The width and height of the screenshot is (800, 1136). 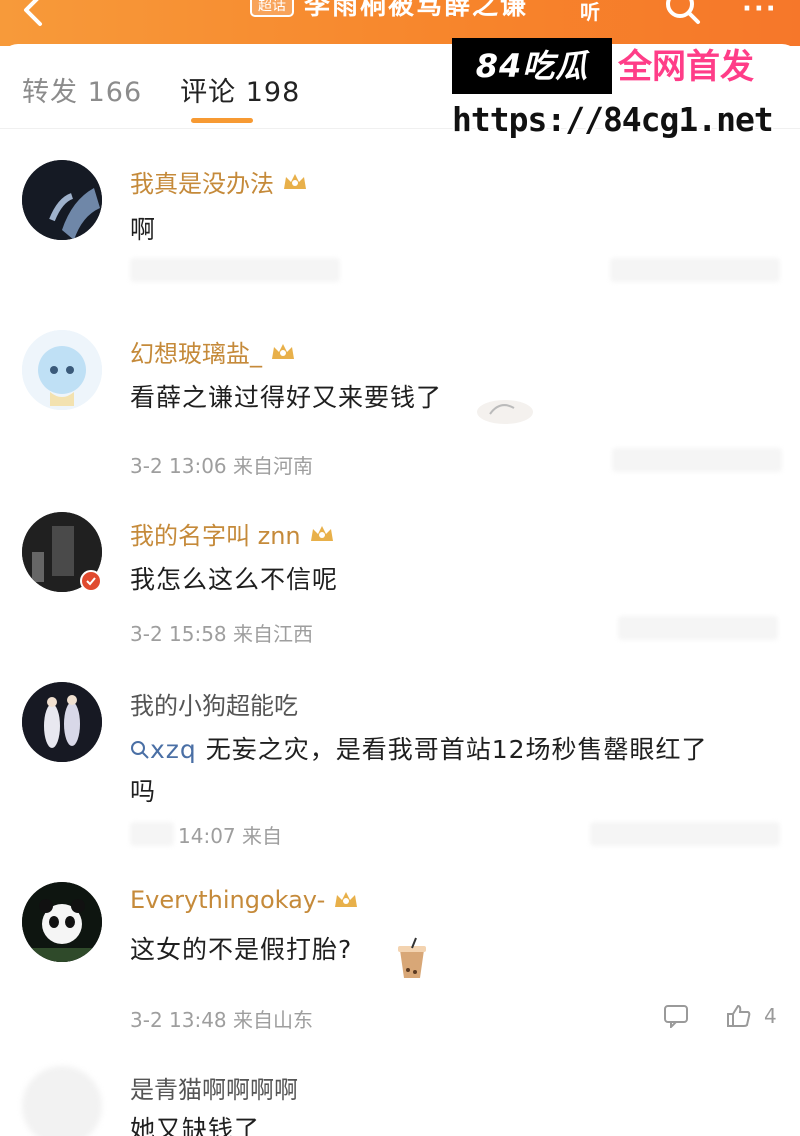 I want to click on more-button: ···, so click(x=760, y=12).